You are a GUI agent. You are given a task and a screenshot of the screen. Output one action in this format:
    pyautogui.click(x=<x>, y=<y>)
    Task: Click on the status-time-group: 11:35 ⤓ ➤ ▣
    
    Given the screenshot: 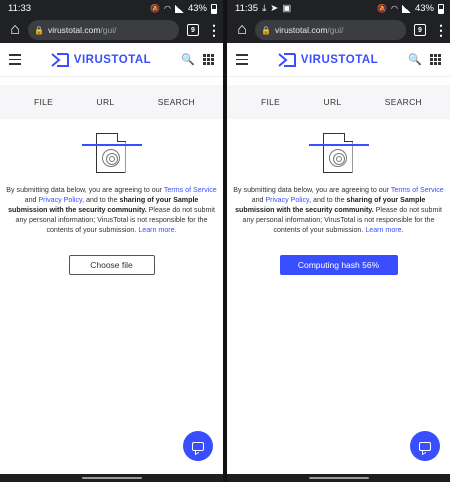 What is the action you would take?
    pyautogui.click(x=306, y=8)
    